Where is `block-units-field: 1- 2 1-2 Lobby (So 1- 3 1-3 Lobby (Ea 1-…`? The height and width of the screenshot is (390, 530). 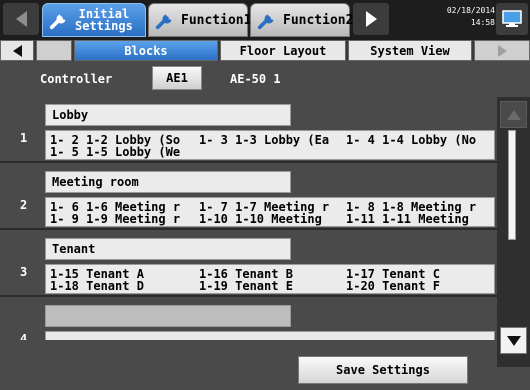 block-units-field: 1- 2 1-2 Lobby (So 1- 3 1-3 Lobby (Ea 1-… is located at coordinates (270, 145).